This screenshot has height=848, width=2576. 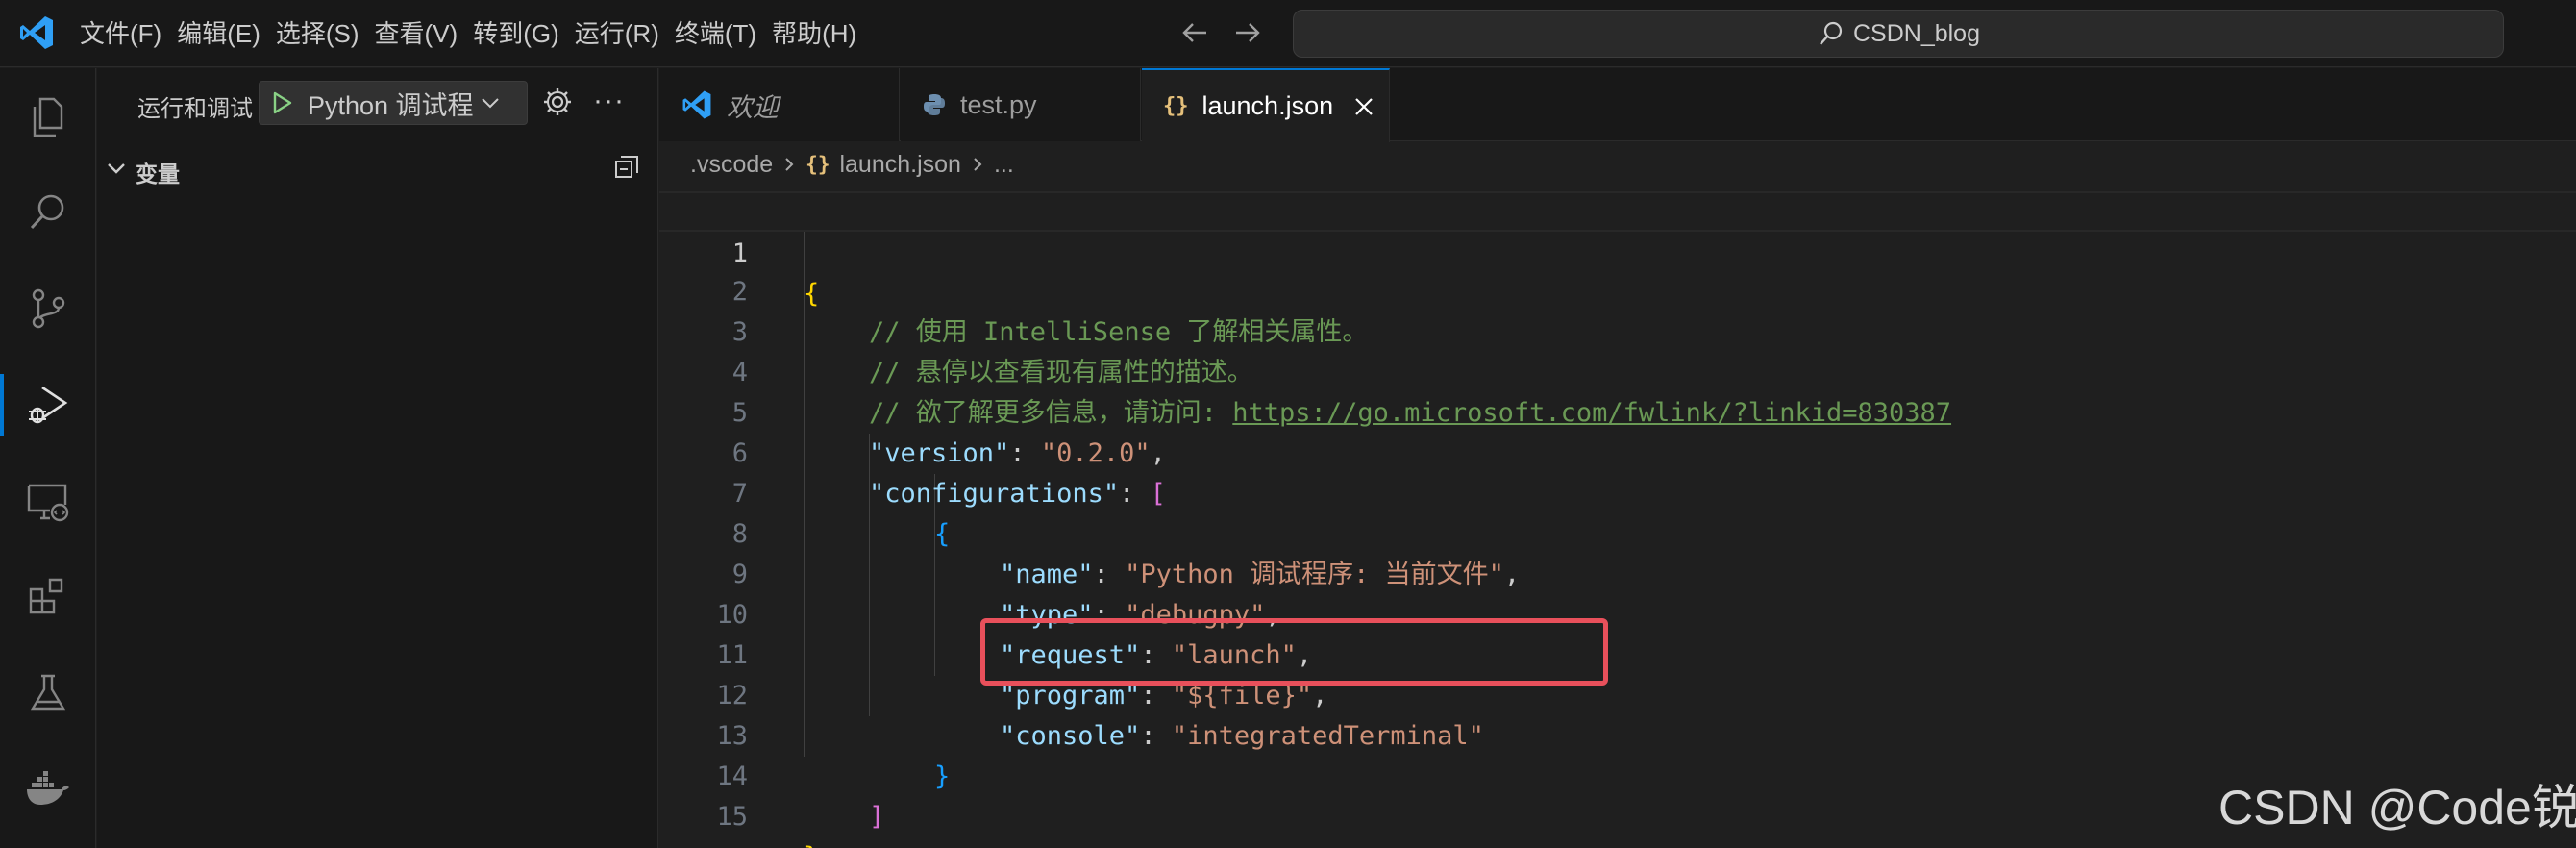 What do you see at coordinates (120, 33) in the screenshot?
I see `menu-file: 文件(F)` at bounding box center [120, 33].